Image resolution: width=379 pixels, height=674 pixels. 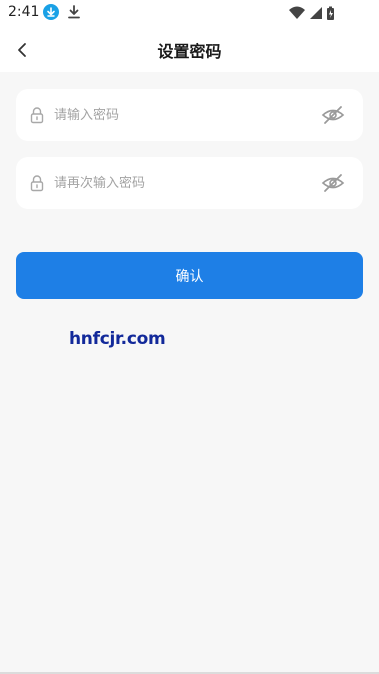 I want to click on download-badge-icon, so click(x=51, y=12).